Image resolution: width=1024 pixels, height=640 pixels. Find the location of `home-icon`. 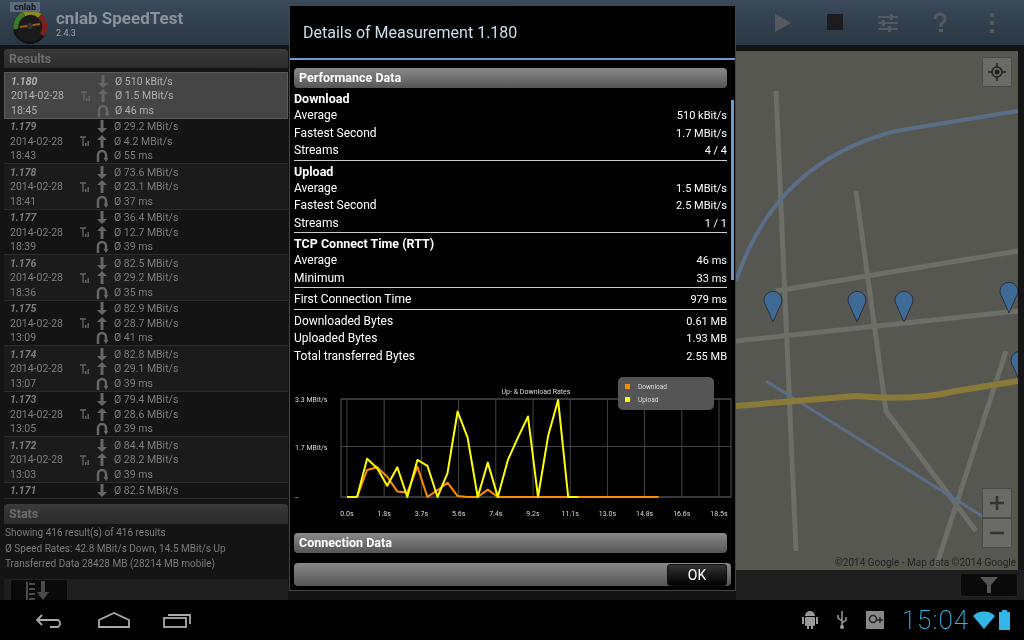

home-icon is located at coordinates (114, 620).